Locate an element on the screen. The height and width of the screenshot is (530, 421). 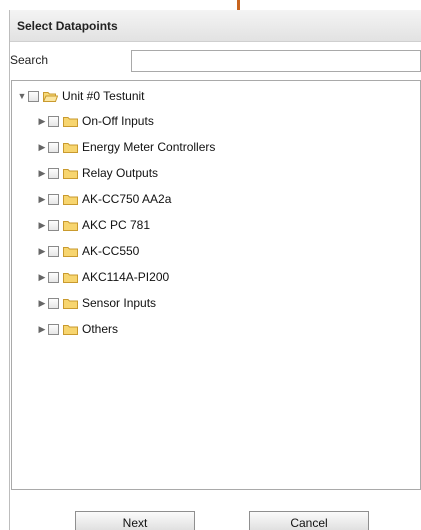
tree-item-label: AKC PC 781 is located at coordinates (116, 225).